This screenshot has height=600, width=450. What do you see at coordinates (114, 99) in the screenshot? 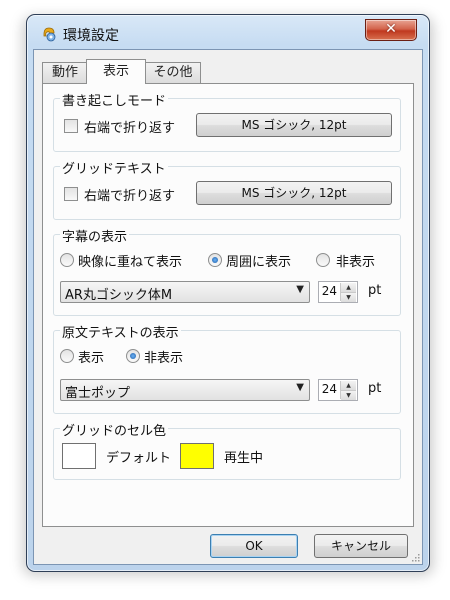
I see `group-title: 書き起こしモード` at bounding box center [114, 99].